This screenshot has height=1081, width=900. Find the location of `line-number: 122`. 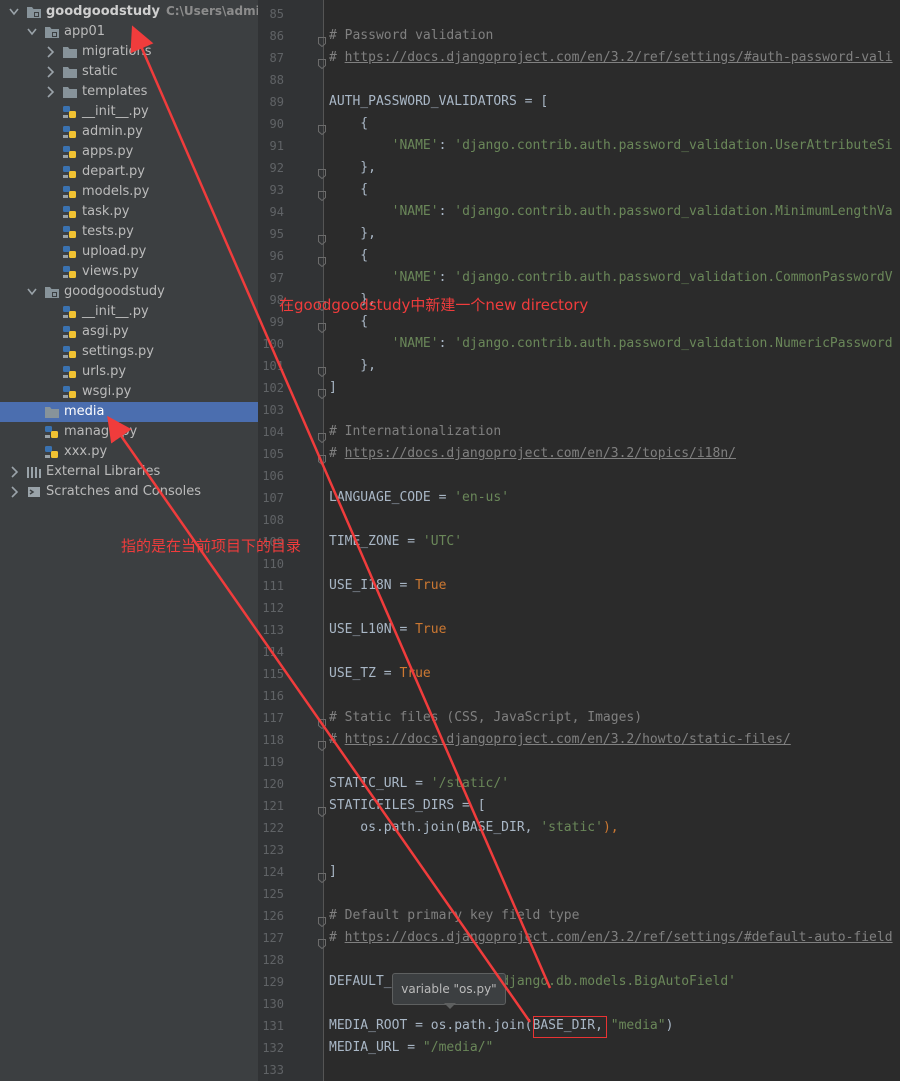

line-number: 122 is located at coordinates (273, 828).